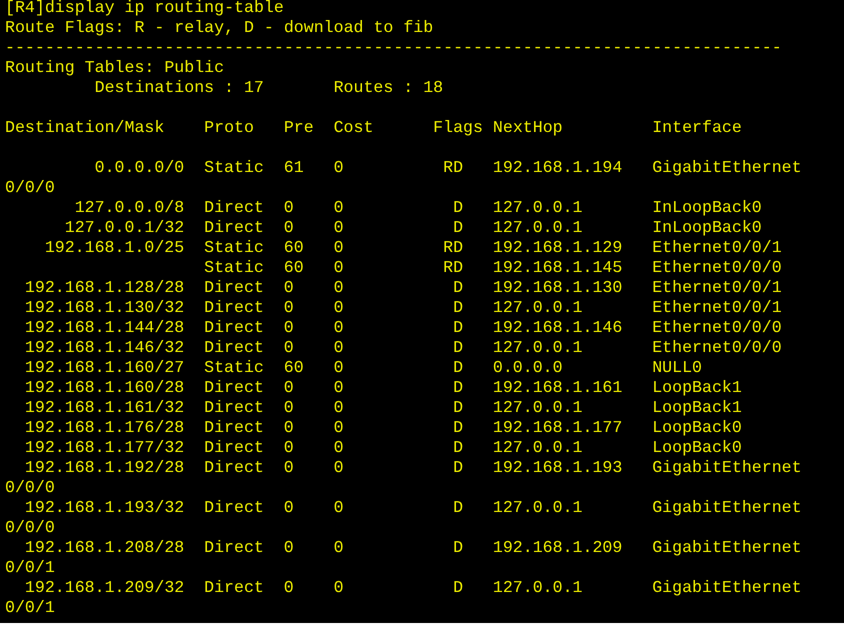  I want to click on table-cell: 192.168.1.209, so click(557, 547).